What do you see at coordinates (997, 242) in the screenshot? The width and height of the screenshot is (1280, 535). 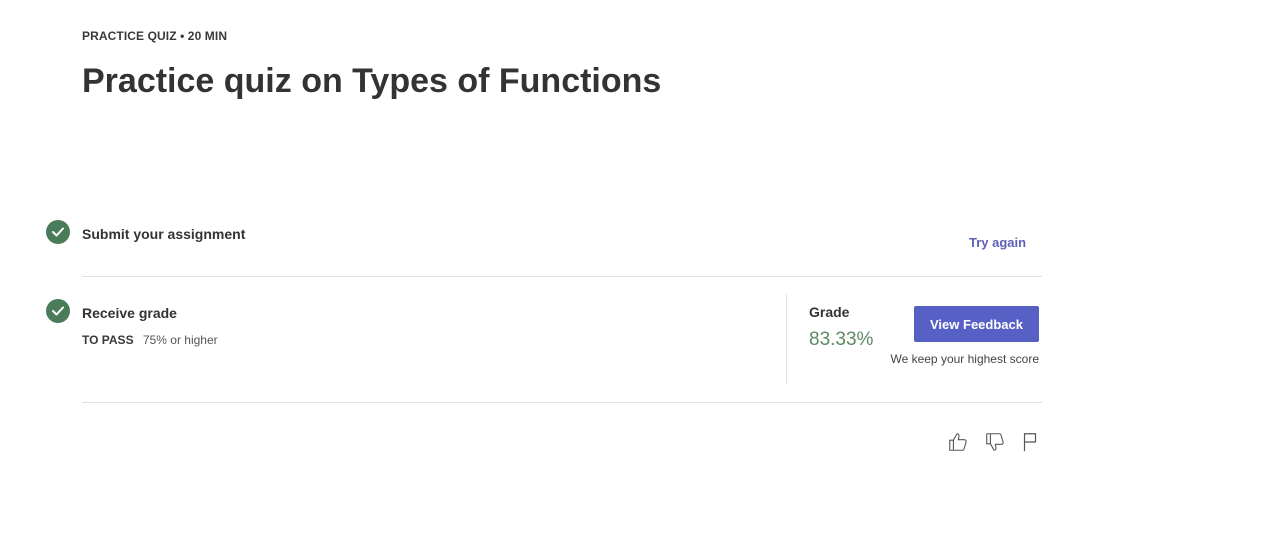 I see `try-again-link: Try again` at bounding box center [997, 242].